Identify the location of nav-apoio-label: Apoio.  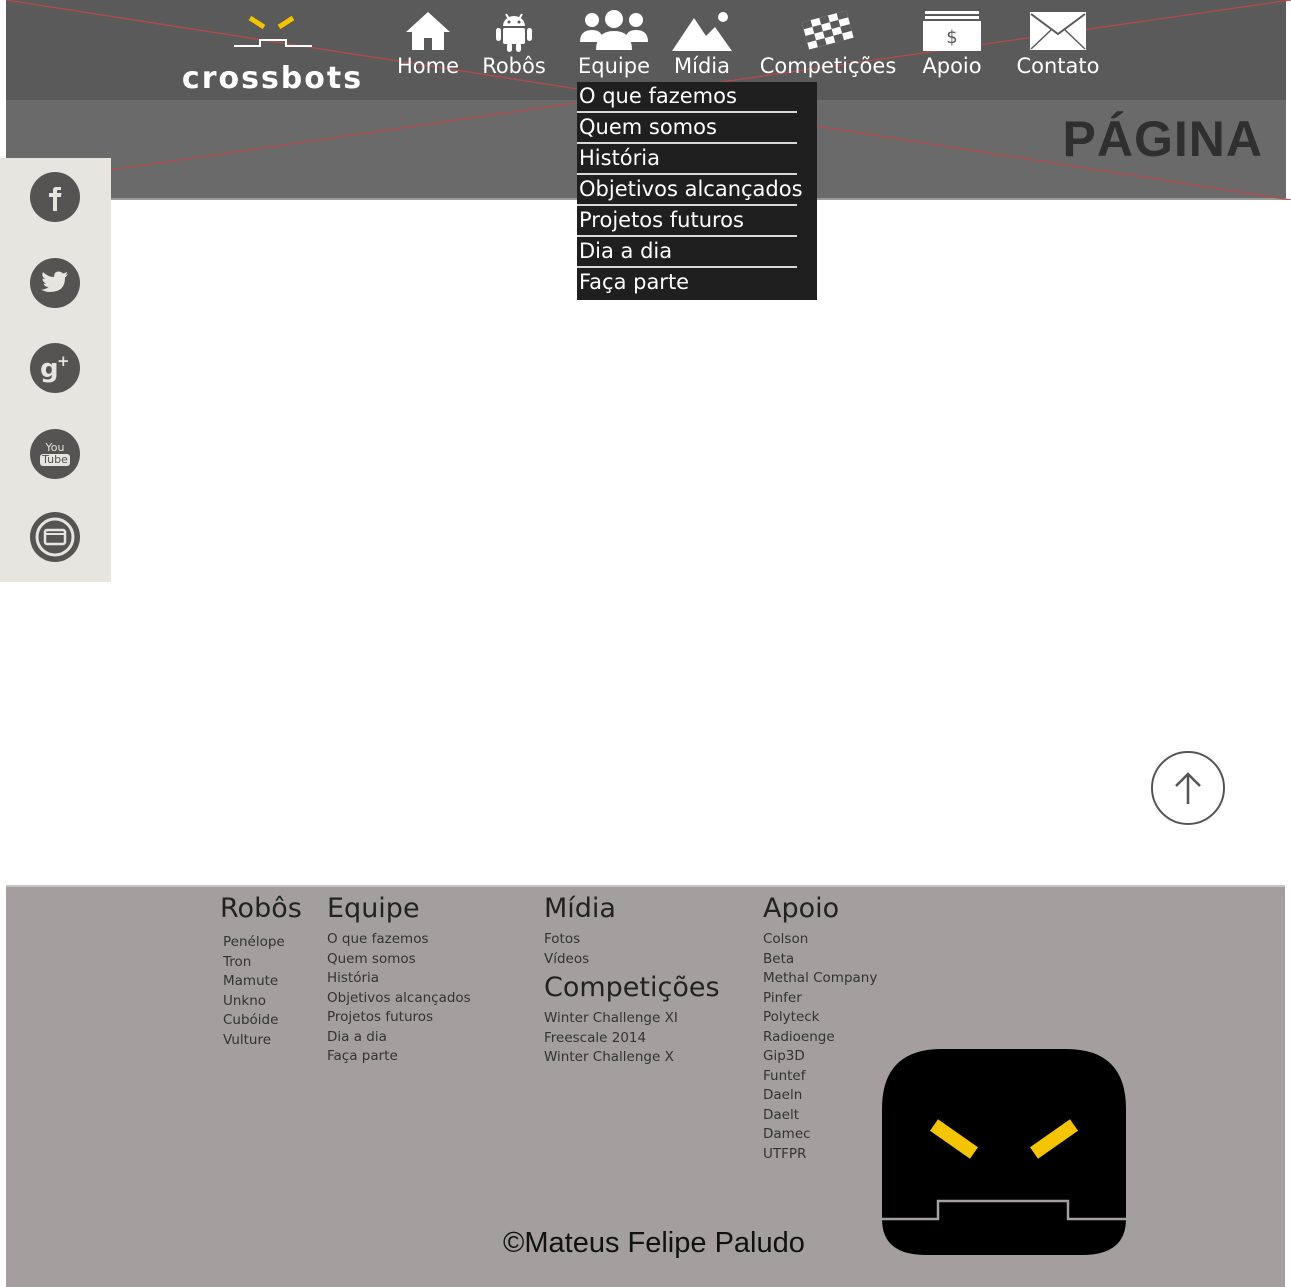
(952, 66).